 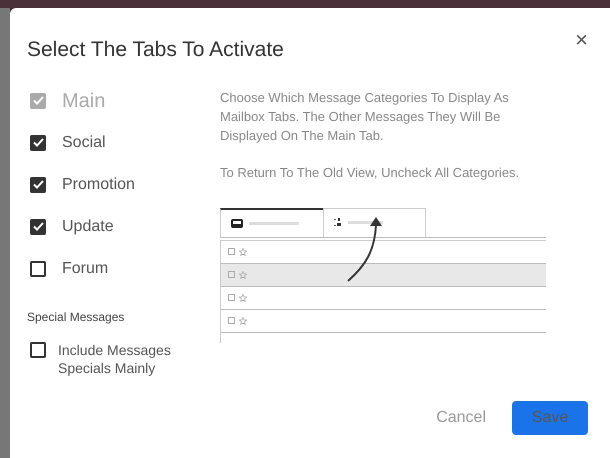 What do you see at coordinates (76, 317) in the screenshot?
I see `section-heading: Special Messages` at bounding box center [76, 317].